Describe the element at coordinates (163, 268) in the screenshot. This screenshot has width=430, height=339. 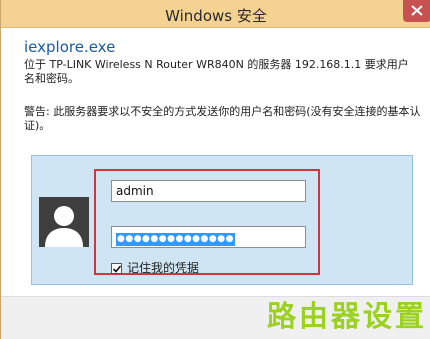
I see `remember-label: 记住我的凭据` at that location.